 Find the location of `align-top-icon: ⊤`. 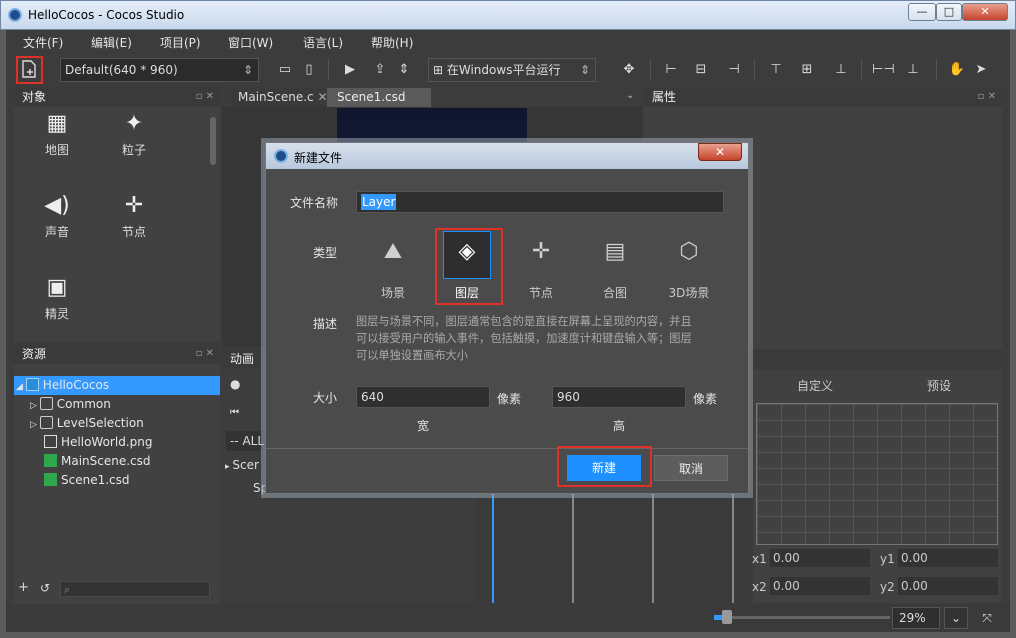

align-top-icon: ⊤ is located at coordinates (776, 70).